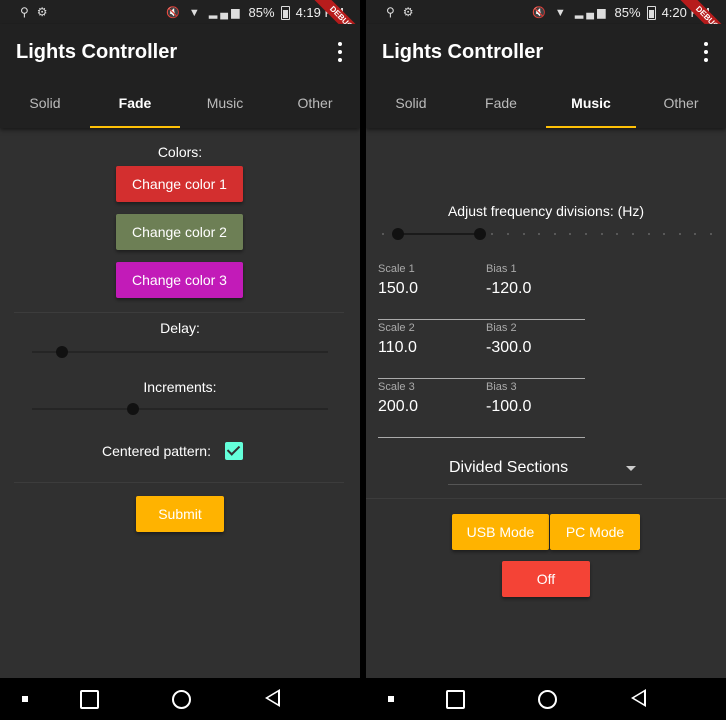 This screenshot has width=726, height=720. What do you see at coordinates (595, 532) in the screenshot?
I see `pc-mode-button: PC Mode` at bounding box center [595, 532].